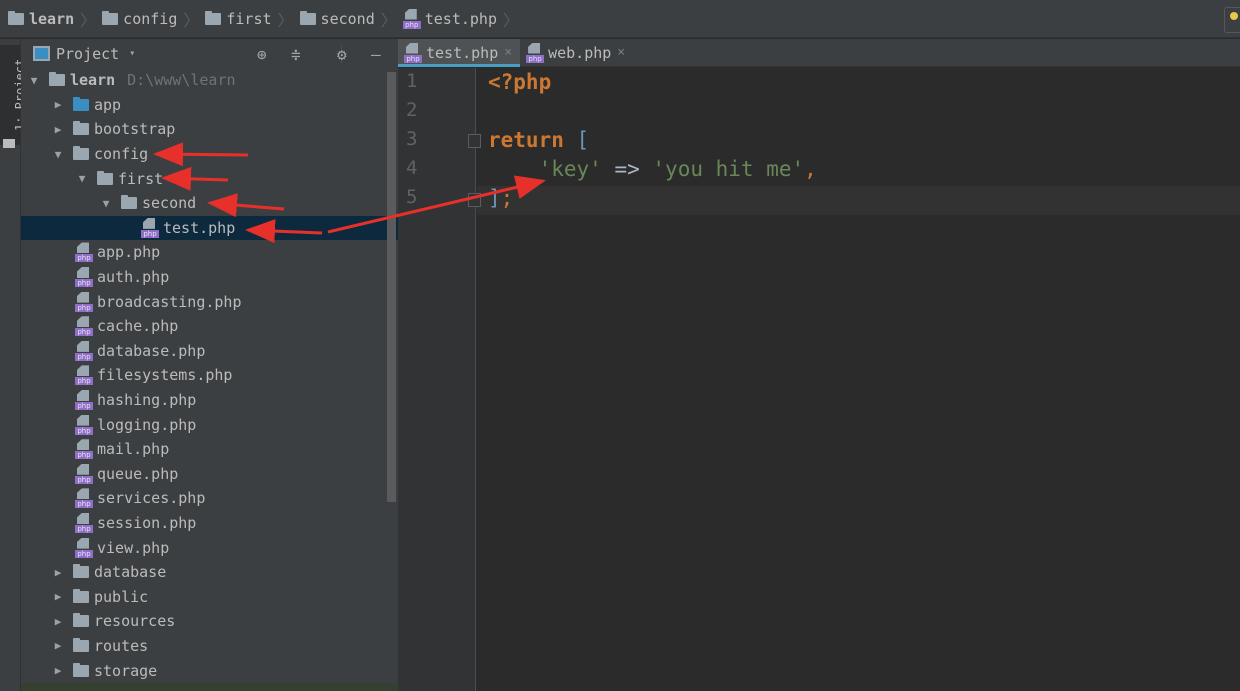  I want to click on editor-tabs: php test.php × php web.php ×, so click(819, 53).